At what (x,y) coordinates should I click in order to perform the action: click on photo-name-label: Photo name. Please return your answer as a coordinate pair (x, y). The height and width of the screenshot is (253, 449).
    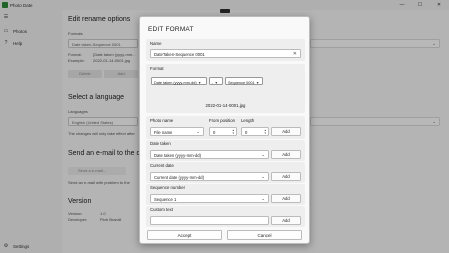
    Looking at the image, I should click on (162, 120).